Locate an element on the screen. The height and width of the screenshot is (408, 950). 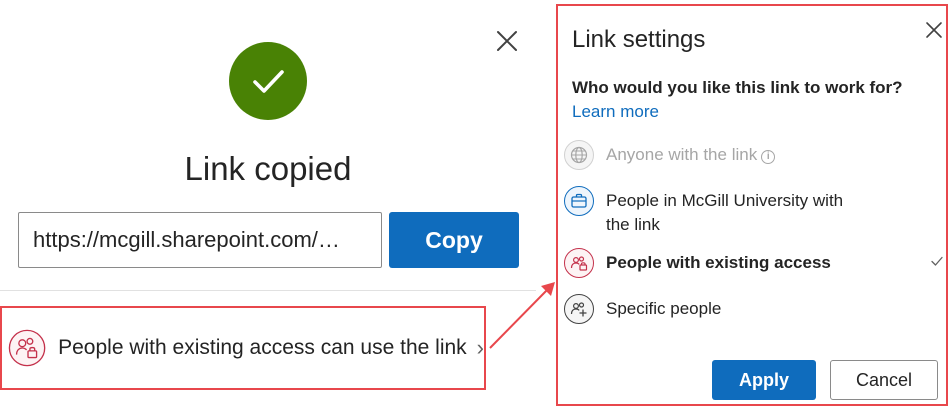
info-icon: i is located at coordinates (768, 157).